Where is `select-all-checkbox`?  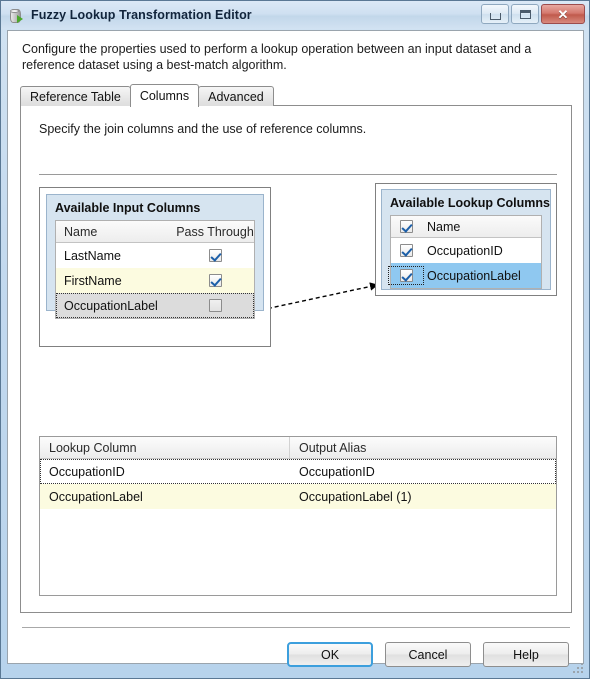
select-all-checkbox is located at coordinates (406, 226).